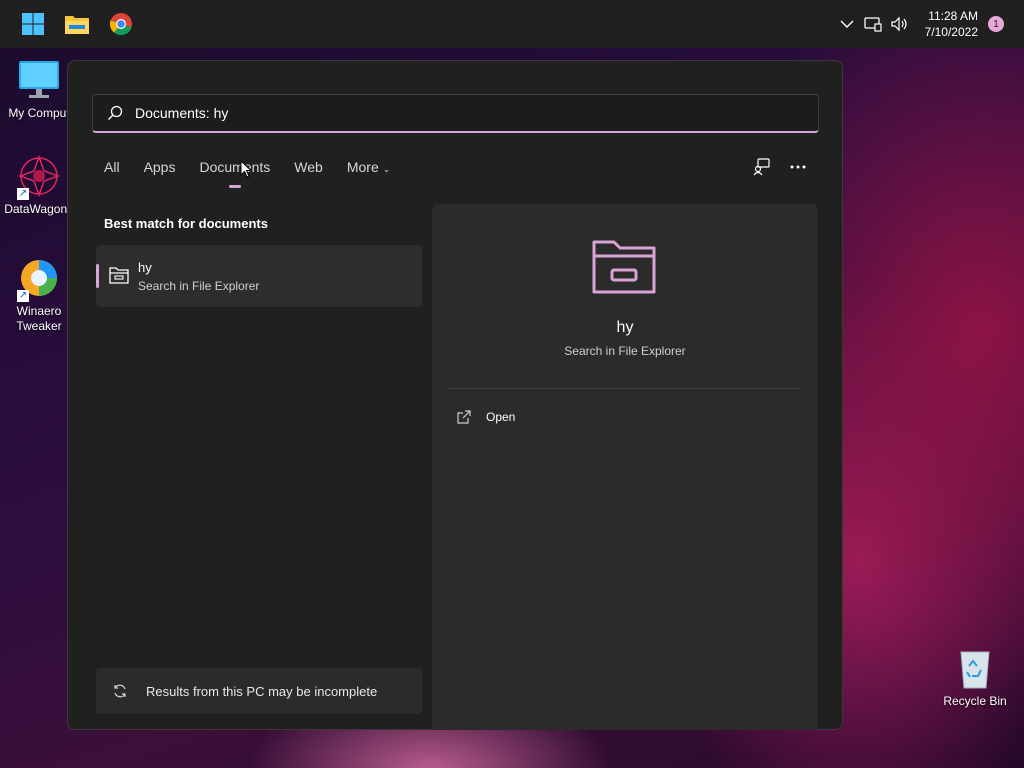 This screenshot has height=768, width=1024. I want to click on windows-logo-icon, so click(33, 24).